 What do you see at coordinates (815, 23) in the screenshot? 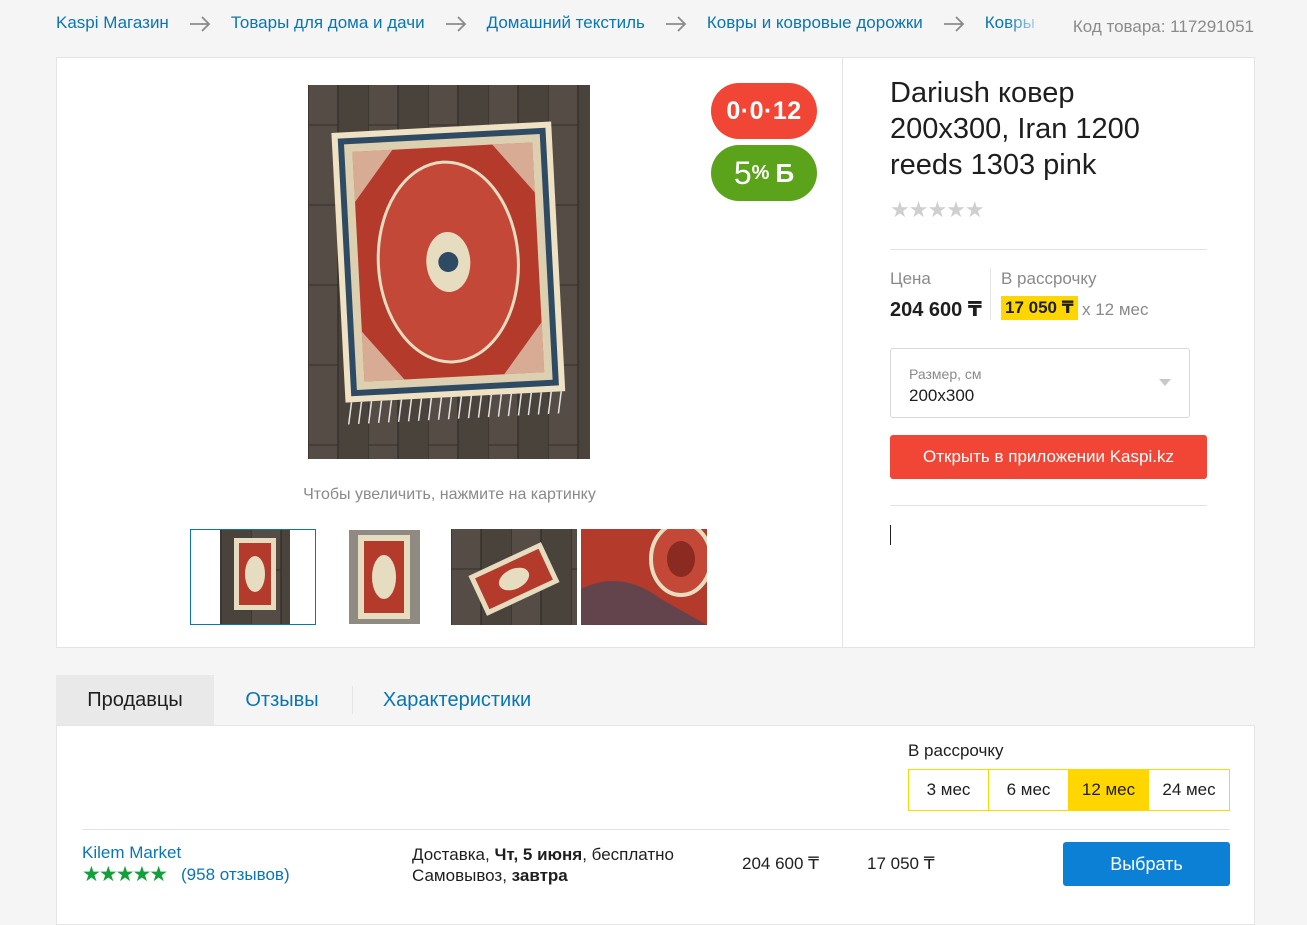
I see `breadcrumb-item-carpets-runners: Ковры и ковровые дорожки` at bounding box center [815, 23].